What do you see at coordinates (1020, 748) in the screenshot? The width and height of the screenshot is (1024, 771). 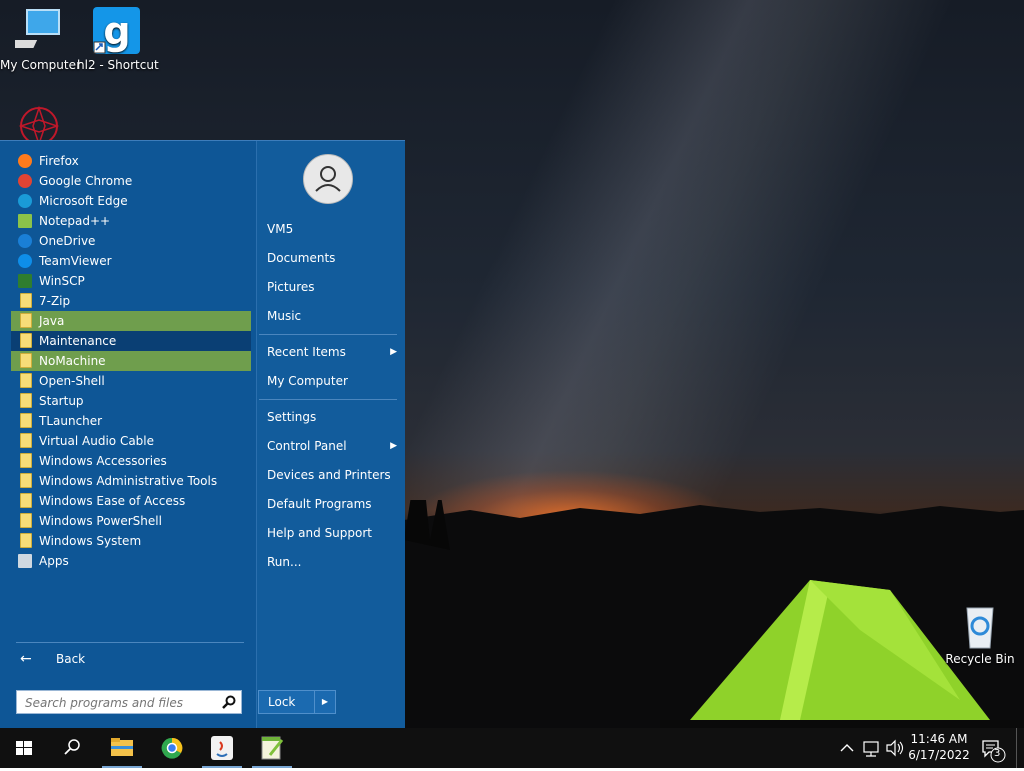 I see `show-desktop-button` at bounding box center [1020, 748].